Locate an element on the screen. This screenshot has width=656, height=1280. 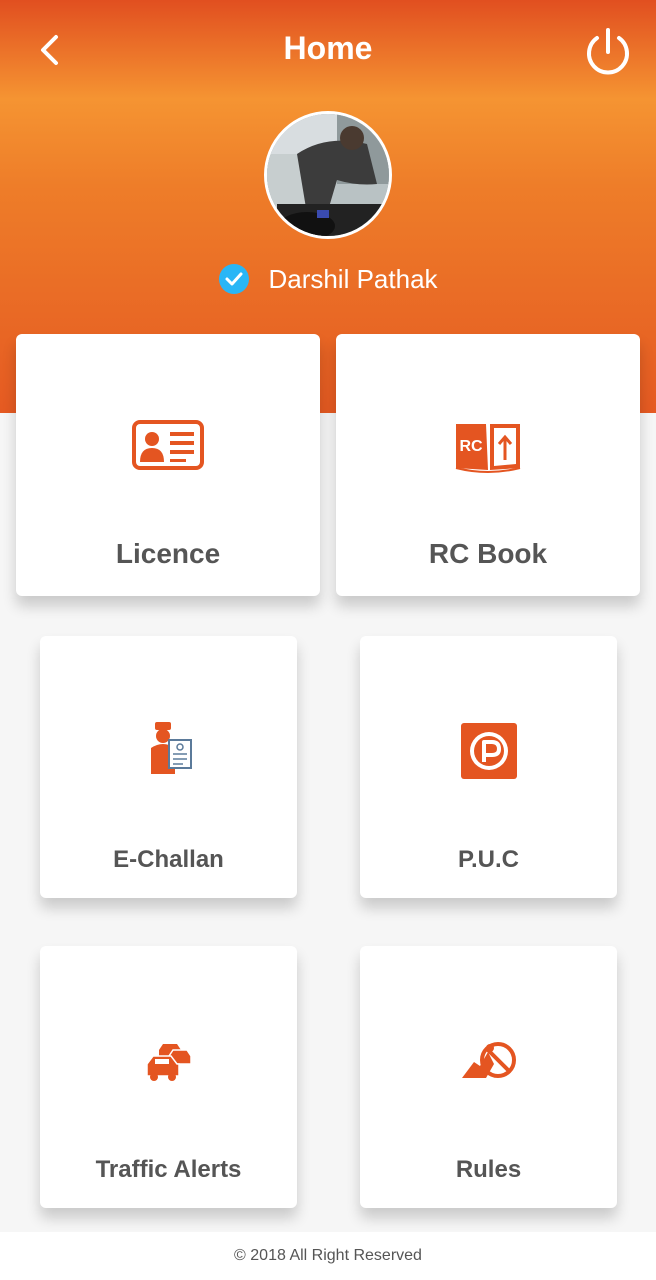
tile-licence: Licence is located at coordinates (168, 465).